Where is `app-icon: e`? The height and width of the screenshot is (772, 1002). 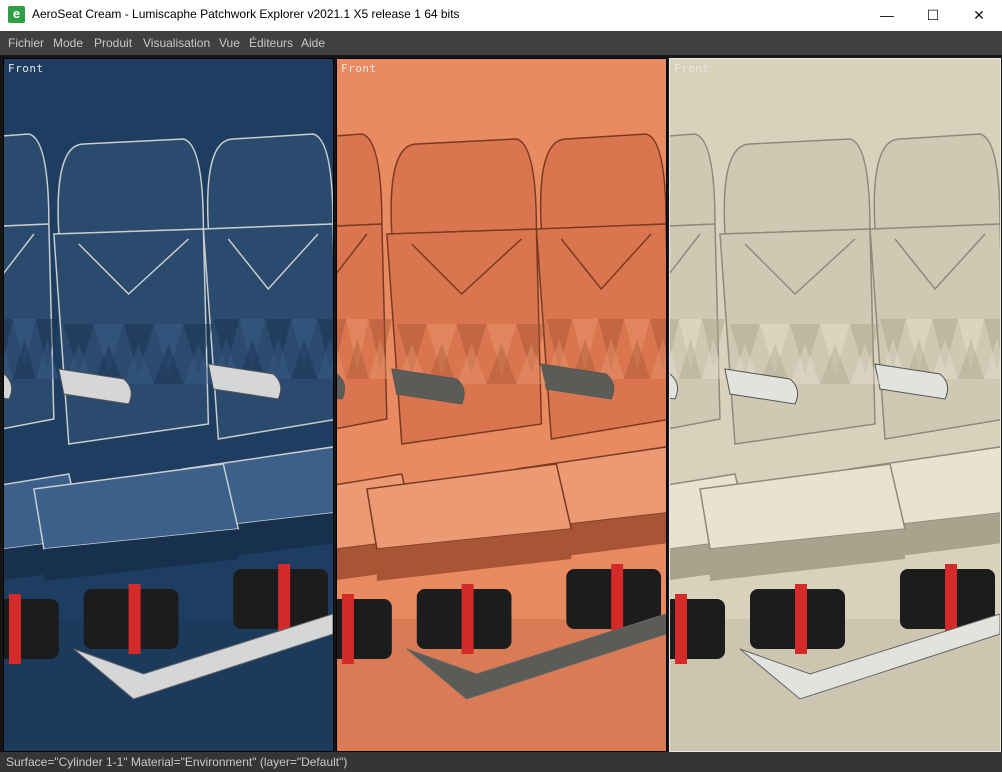 app-icon: e is located at coordinates (16, 14).